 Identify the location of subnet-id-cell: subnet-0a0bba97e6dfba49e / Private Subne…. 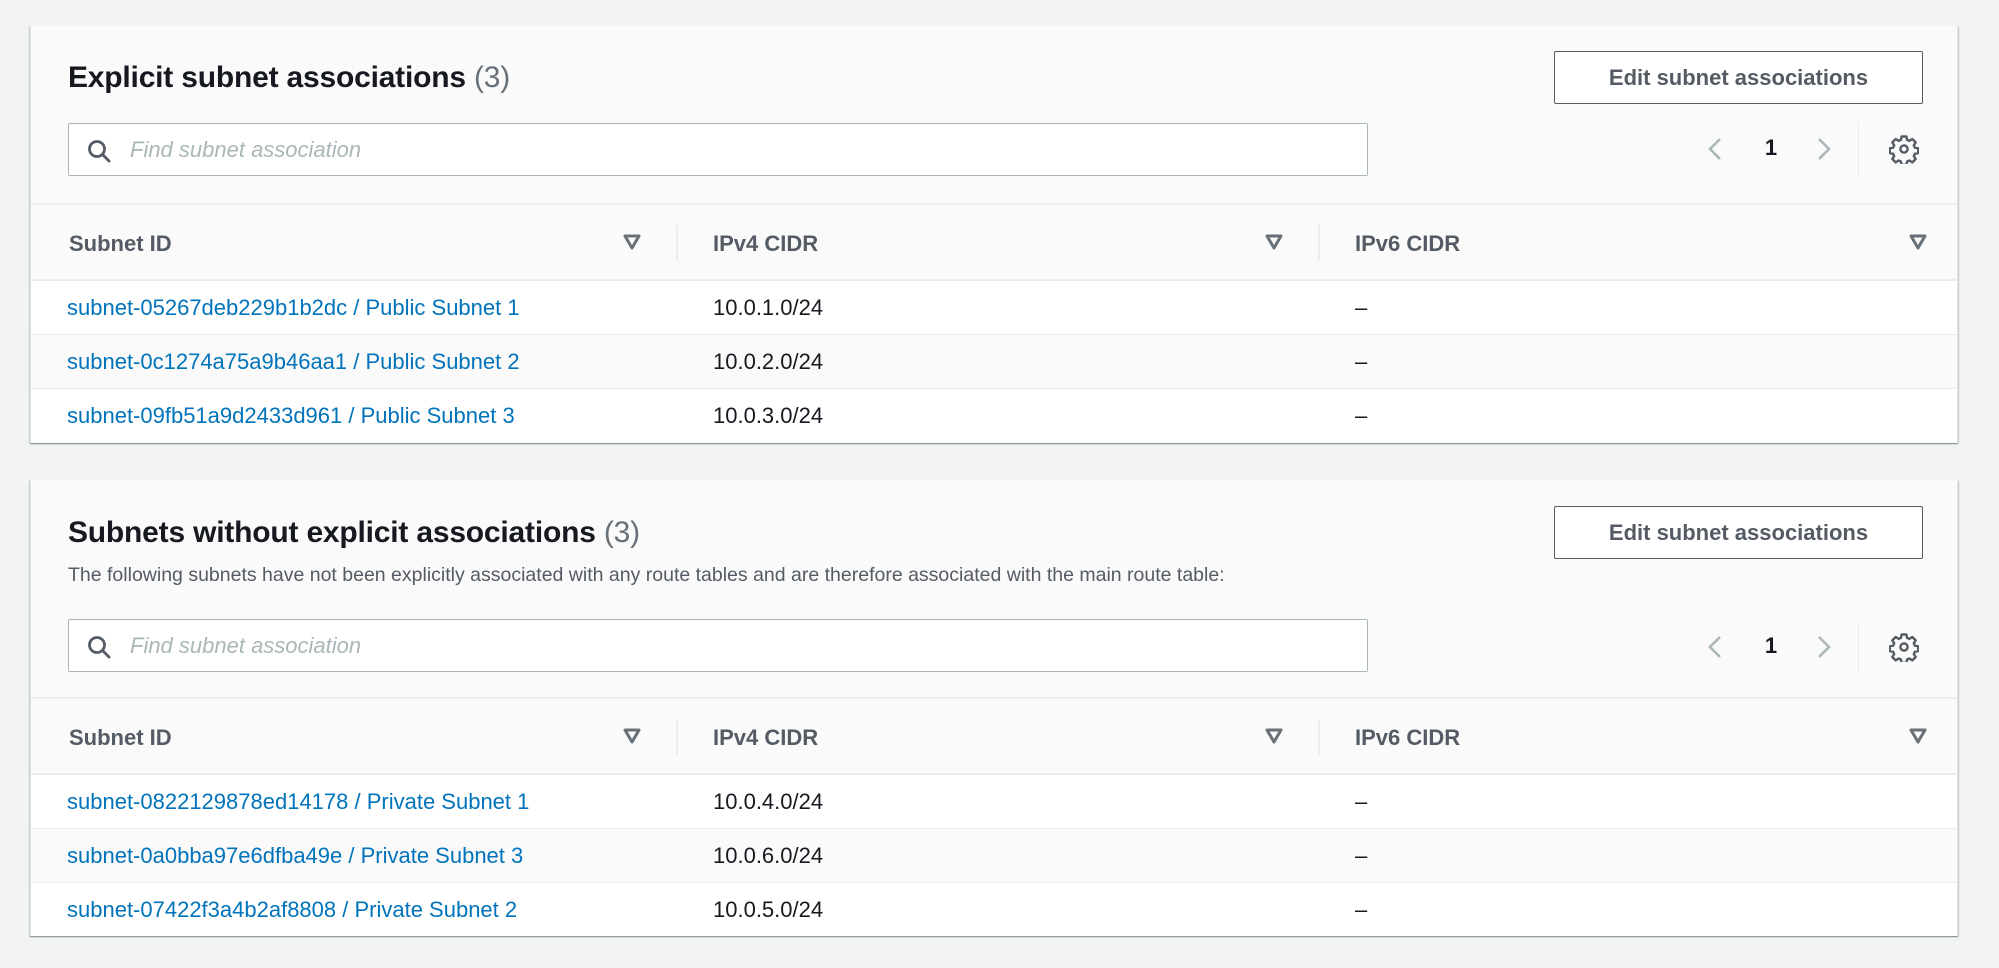
(295, 856).